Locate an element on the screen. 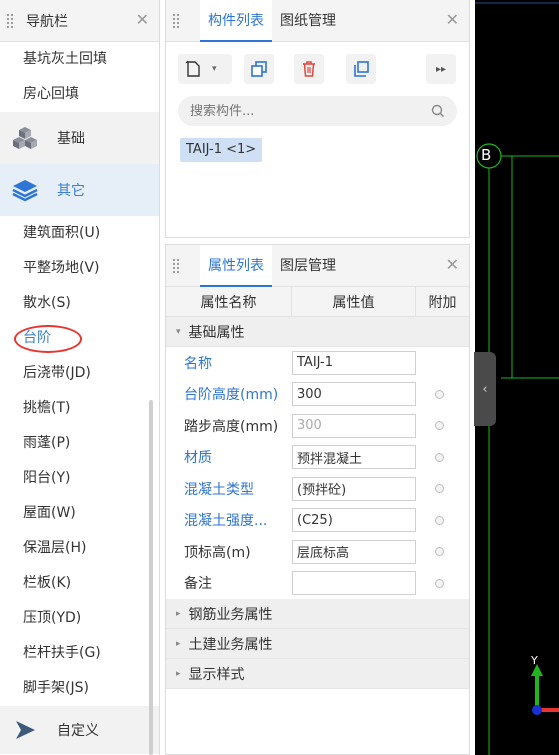 This screenshot has width=559, height=755. nav-group-other: 其它 is located at coordinates (79, 190).